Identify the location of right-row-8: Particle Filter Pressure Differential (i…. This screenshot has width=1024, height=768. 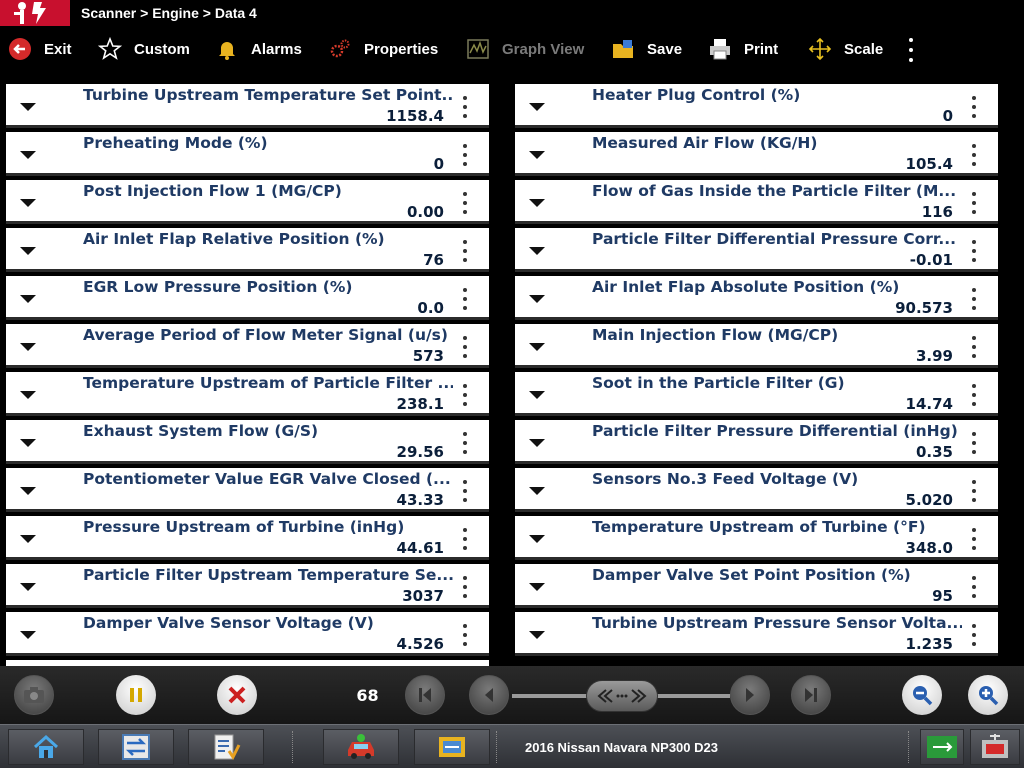
(756, 442).